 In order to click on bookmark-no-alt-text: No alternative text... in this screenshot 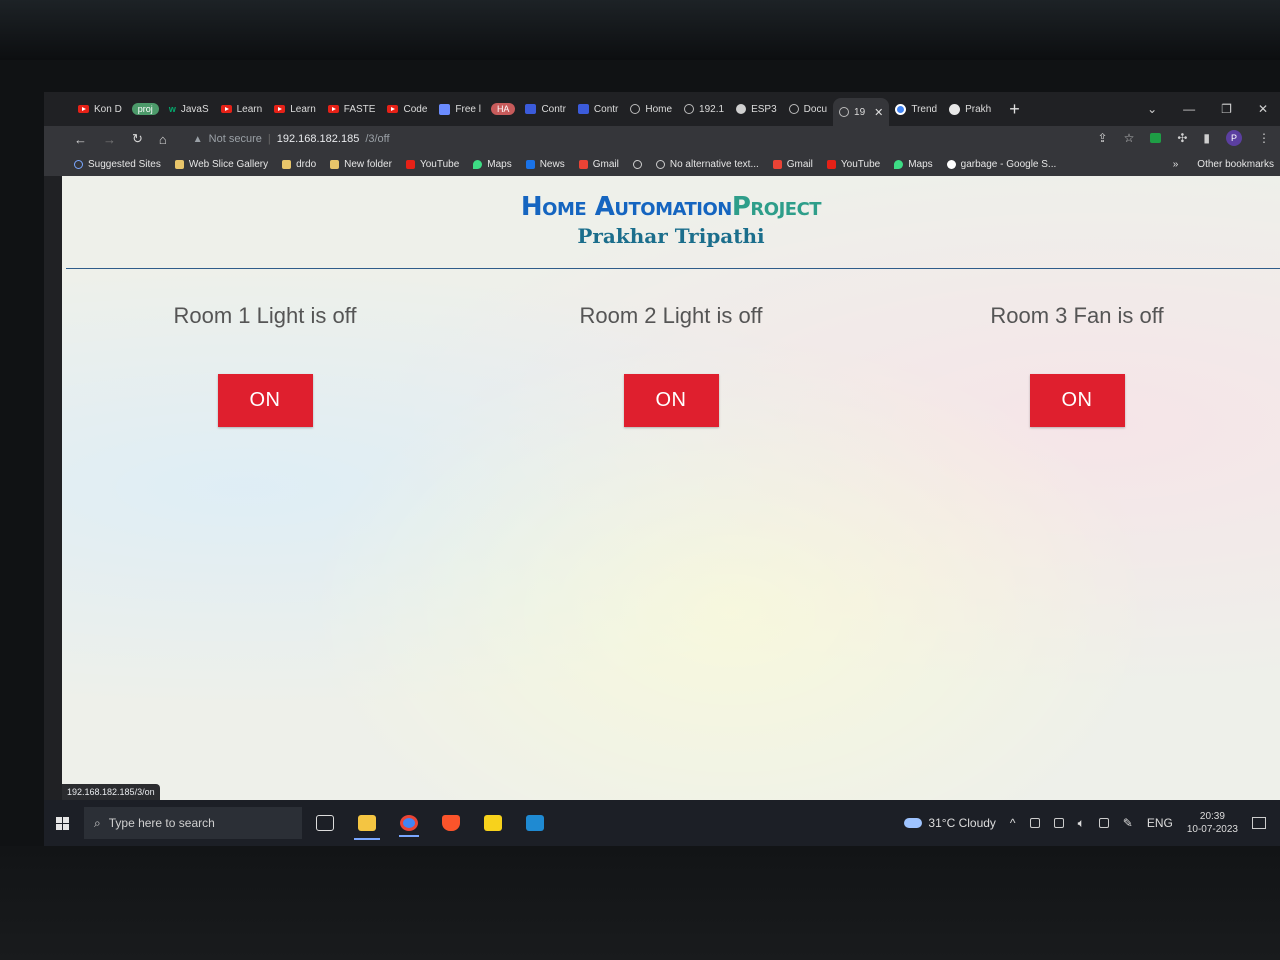, I will do `click(707, 164)`.